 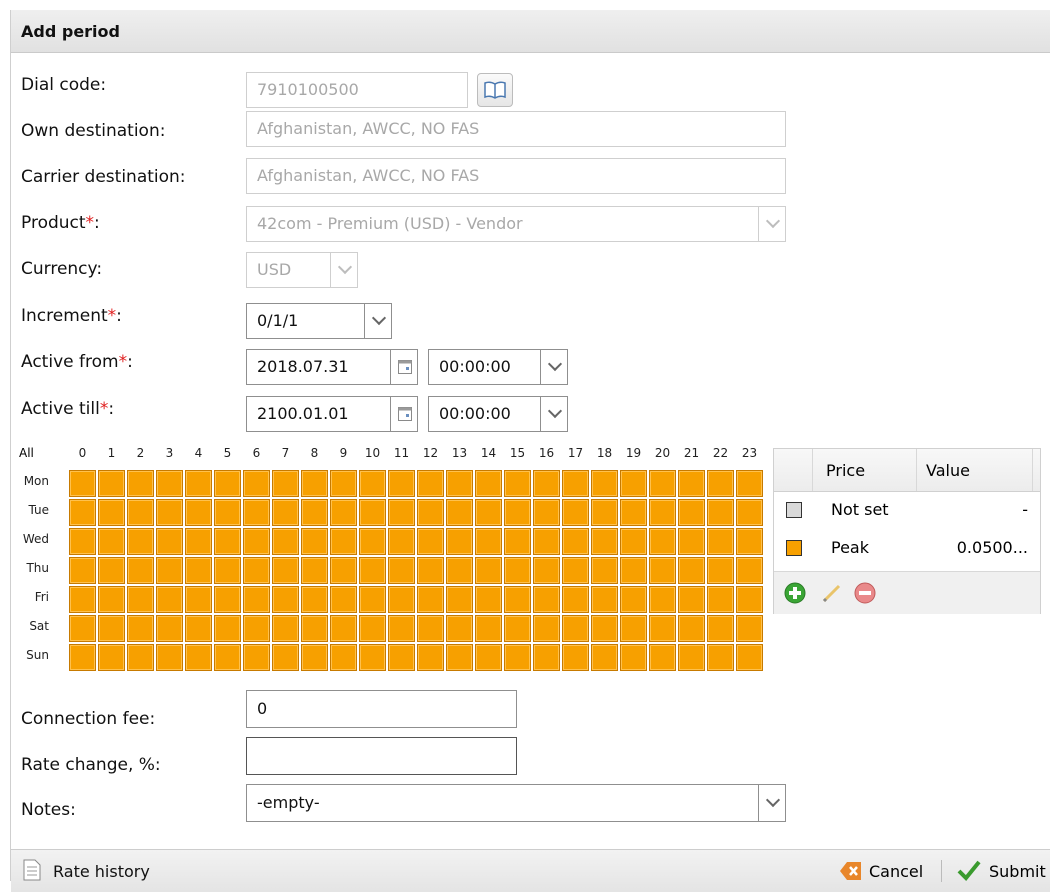 What do you see at coordinates (34, 597) in the screenshot?
I see `day-label: Fri` at bounding box center [34, 597].